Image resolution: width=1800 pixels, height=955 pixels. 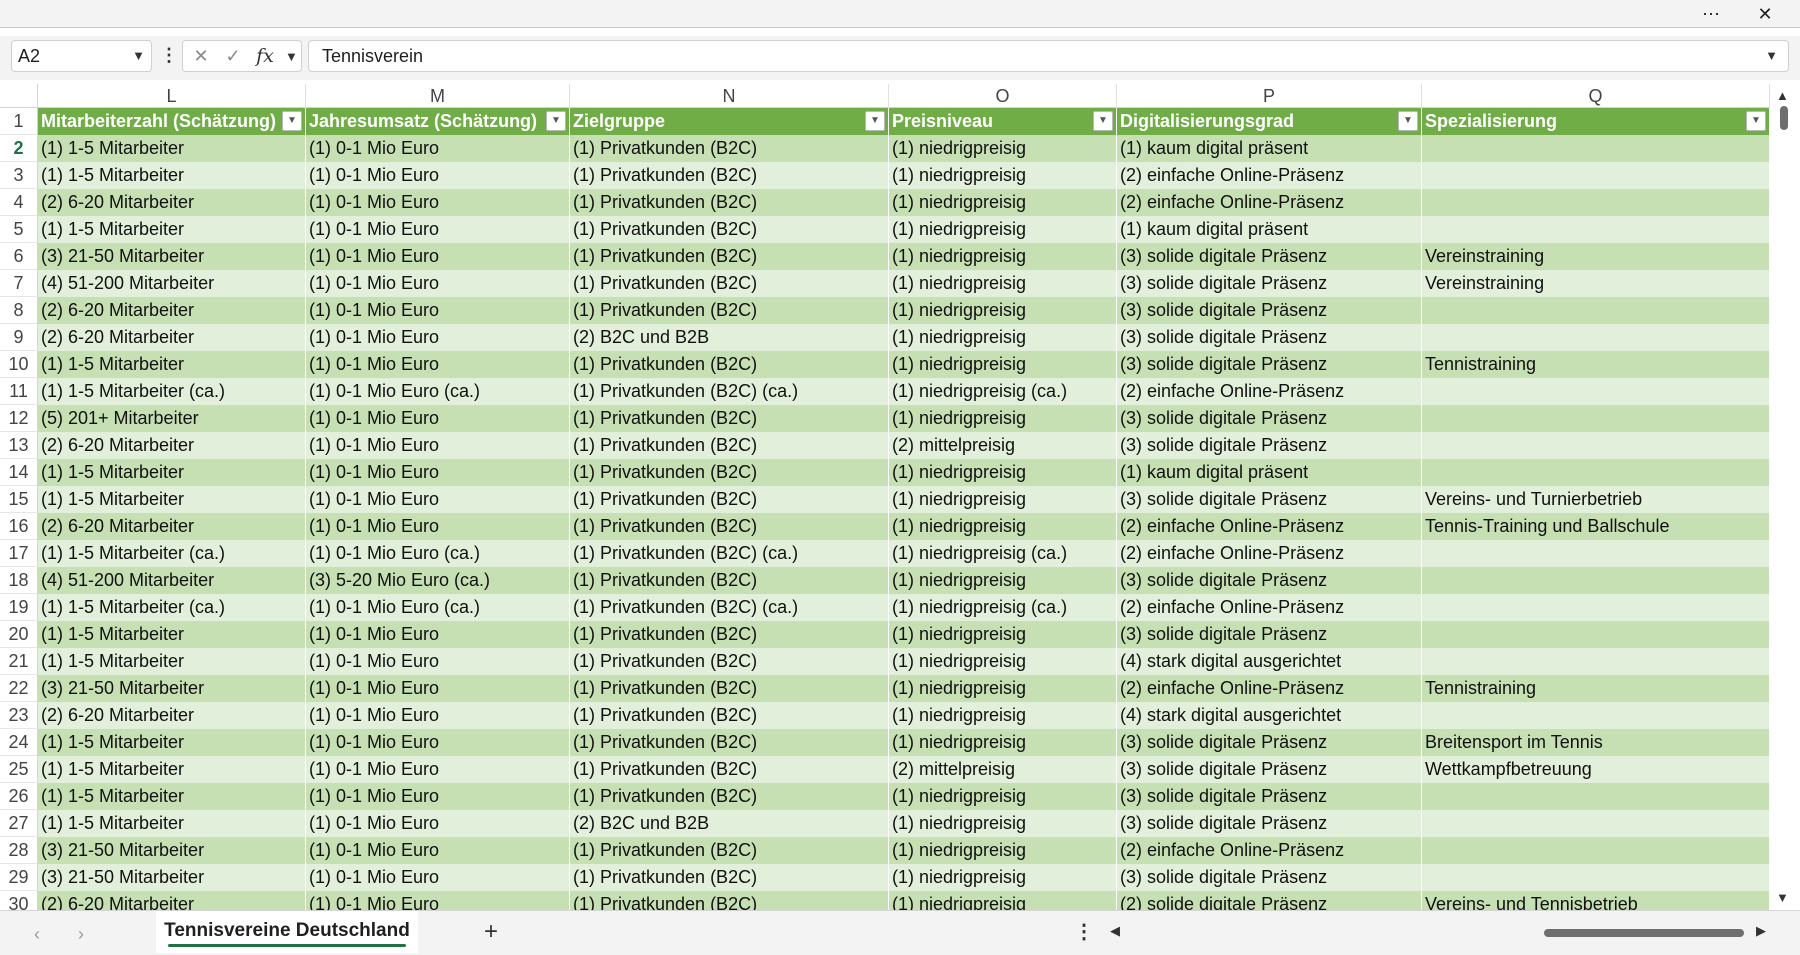 I want to click on table-cell: Tennis-Training und Ballschule, so click(x=1596, y=526).